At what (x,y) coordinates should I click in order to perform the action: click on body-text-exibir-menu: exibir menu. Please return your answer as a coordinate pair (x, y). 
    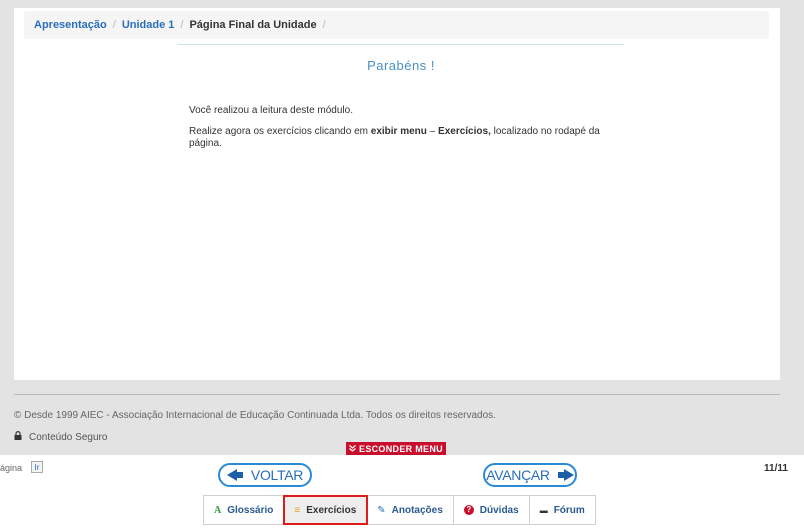
    Looking at the image, I should click on (398, 131).